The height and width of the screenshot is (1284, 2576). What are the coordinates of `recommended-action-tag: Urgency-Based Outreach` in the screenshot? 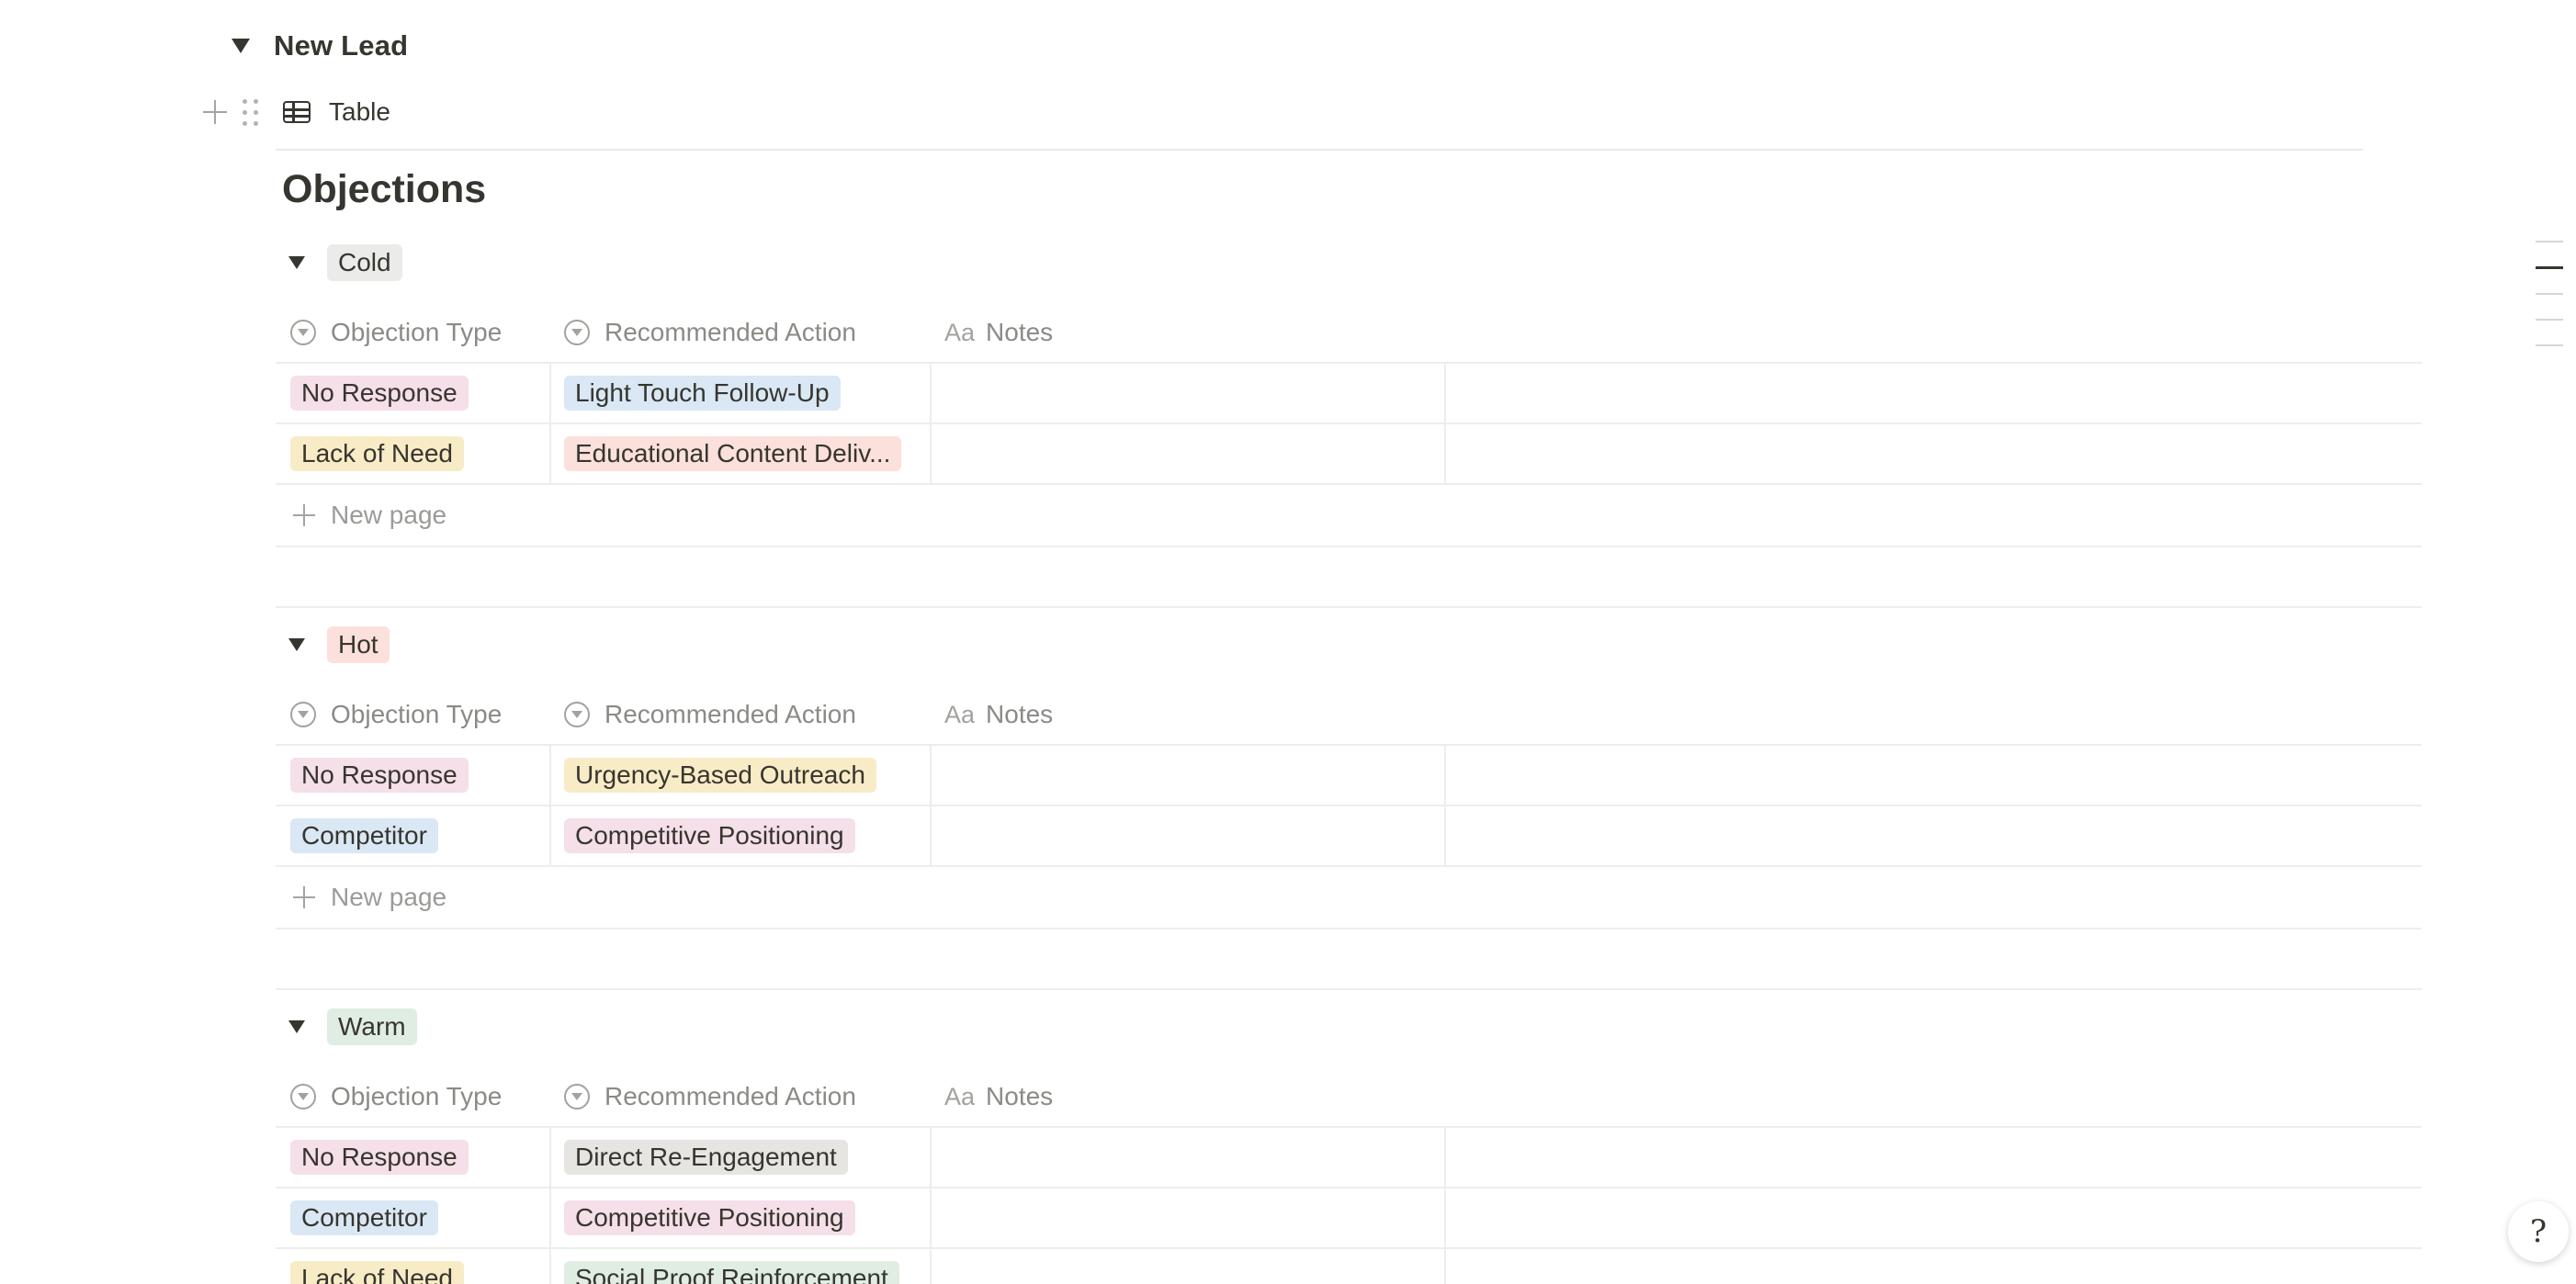 It's located at (720, 775).